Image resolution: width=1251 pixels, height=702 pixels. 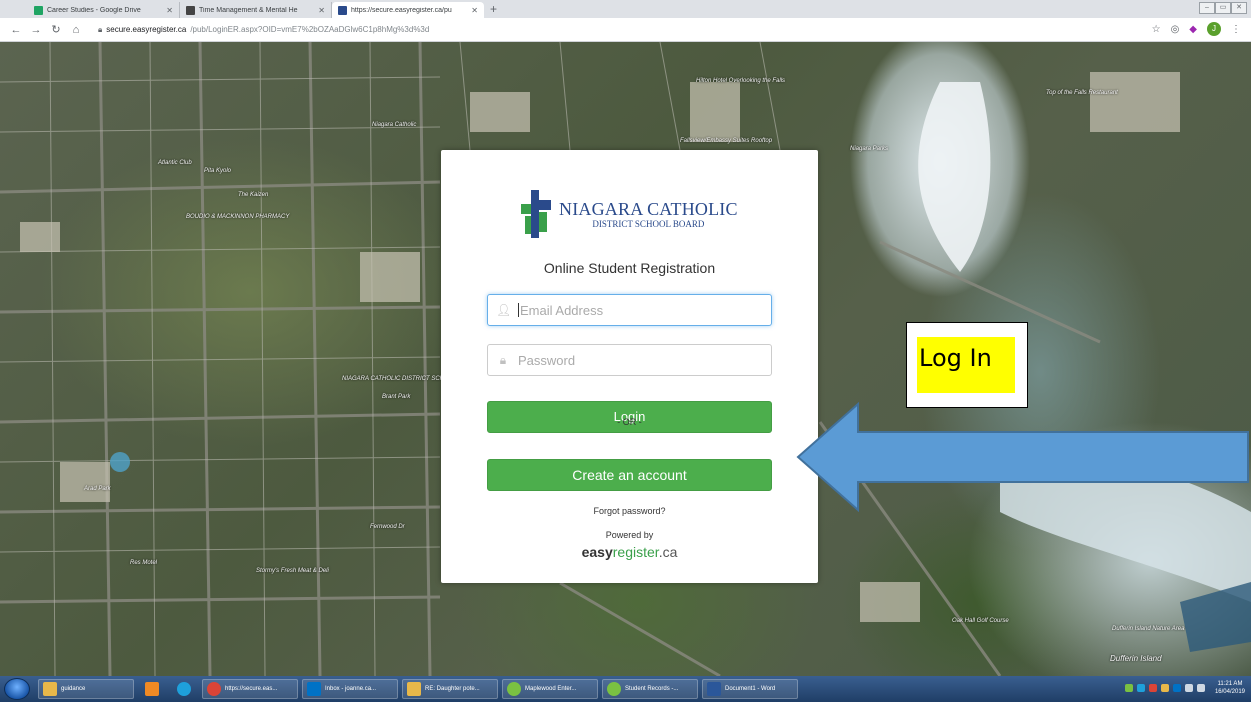 What do you see at coordinates (629, 310) in the screenshot?
I see `email-field: 👤︎ Email Address` at bounding box center [629, 310].